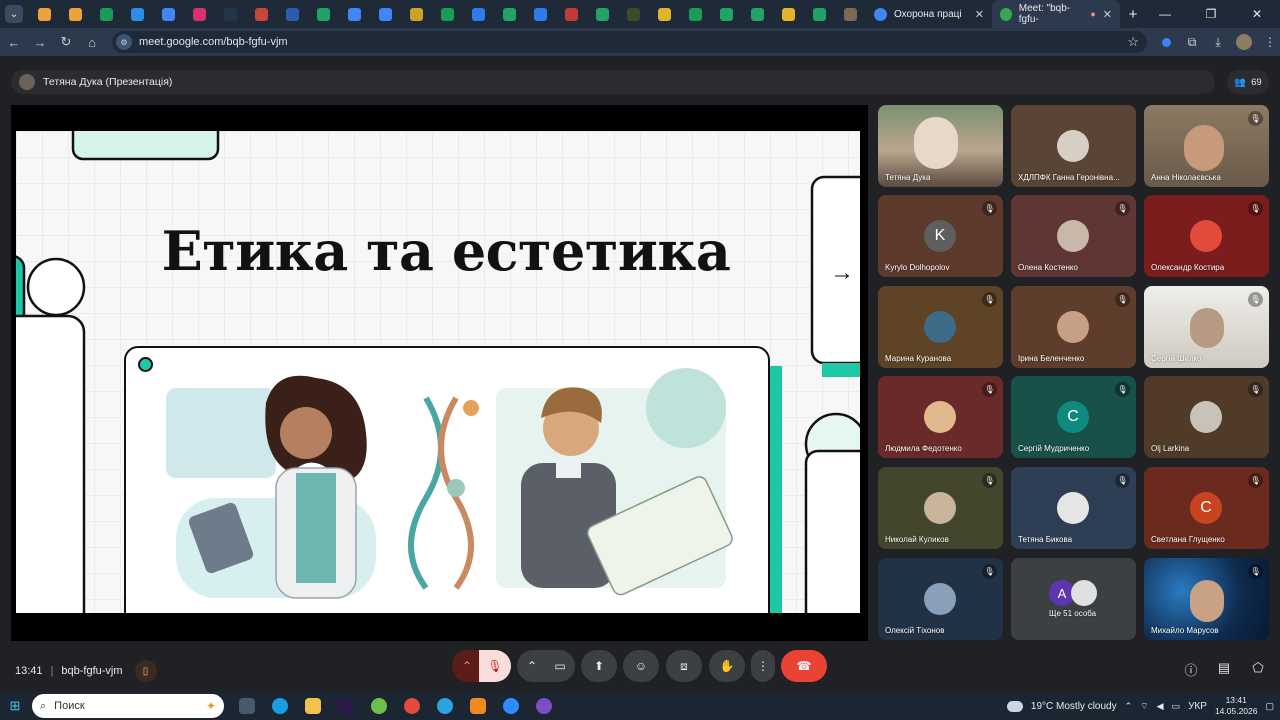 This screenshot has height=720, width=1280. I want to click on participant-tile: 🎙 Михайло Марусов, so click(1206, 599).